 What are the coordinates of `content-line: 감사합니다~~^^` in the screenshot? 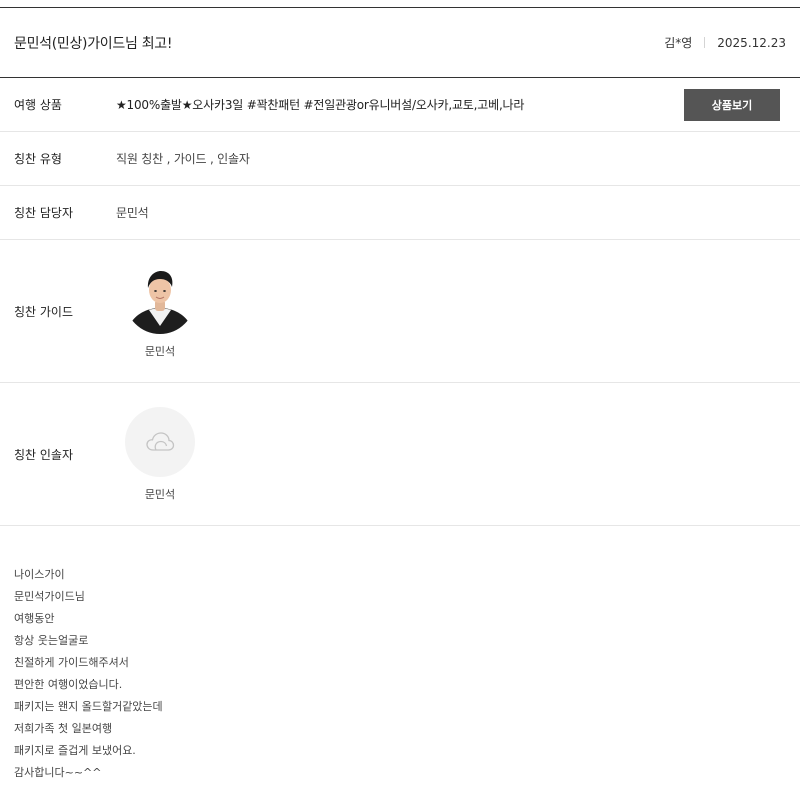 It's located at (58, 772).